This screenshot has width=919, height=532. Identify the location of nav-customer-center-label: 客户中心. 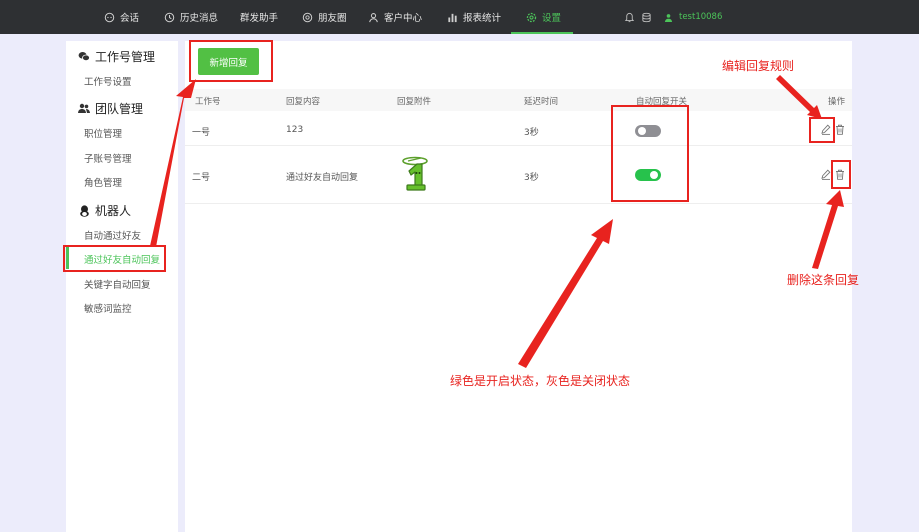
(403, 18).